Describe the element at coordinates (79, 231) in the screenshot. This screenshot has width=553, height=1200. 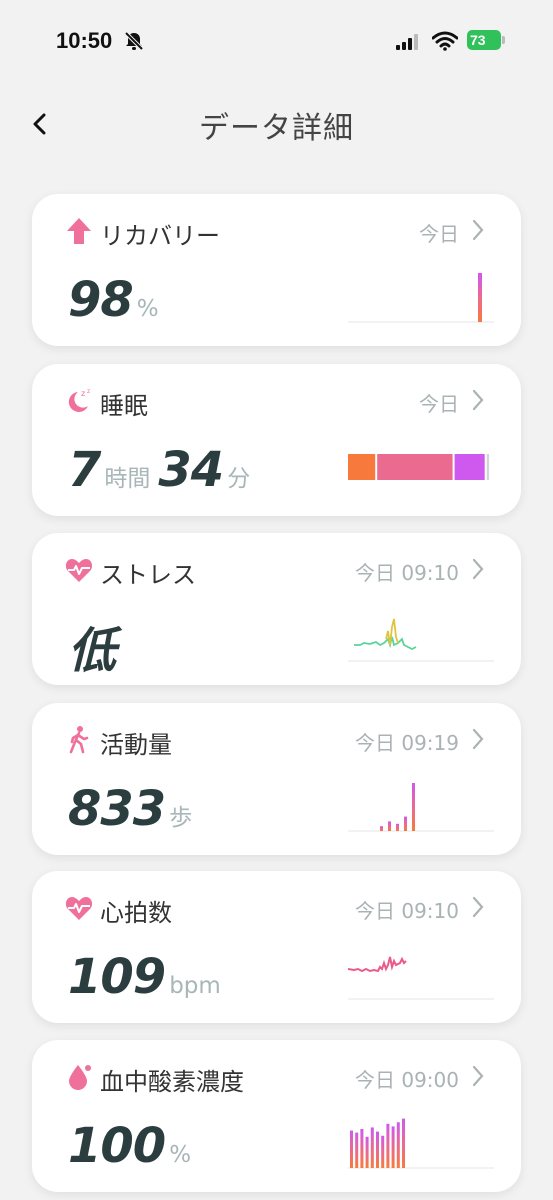
I see `arrow-up-icon` at that location.